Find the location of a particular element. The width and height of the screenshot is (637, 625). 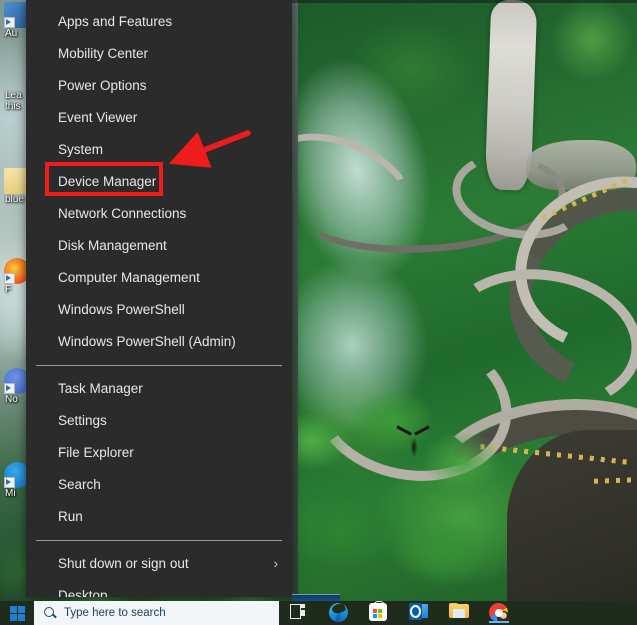

menu-item-disk-management: Disk Management is located at coordinates (159, 246).